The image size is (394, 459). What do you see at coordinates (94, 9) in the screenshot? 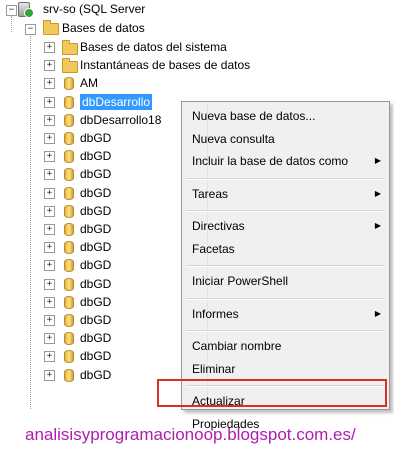
I see `server-label: srv-so (SQL Server` at bounding box center [94, 9].